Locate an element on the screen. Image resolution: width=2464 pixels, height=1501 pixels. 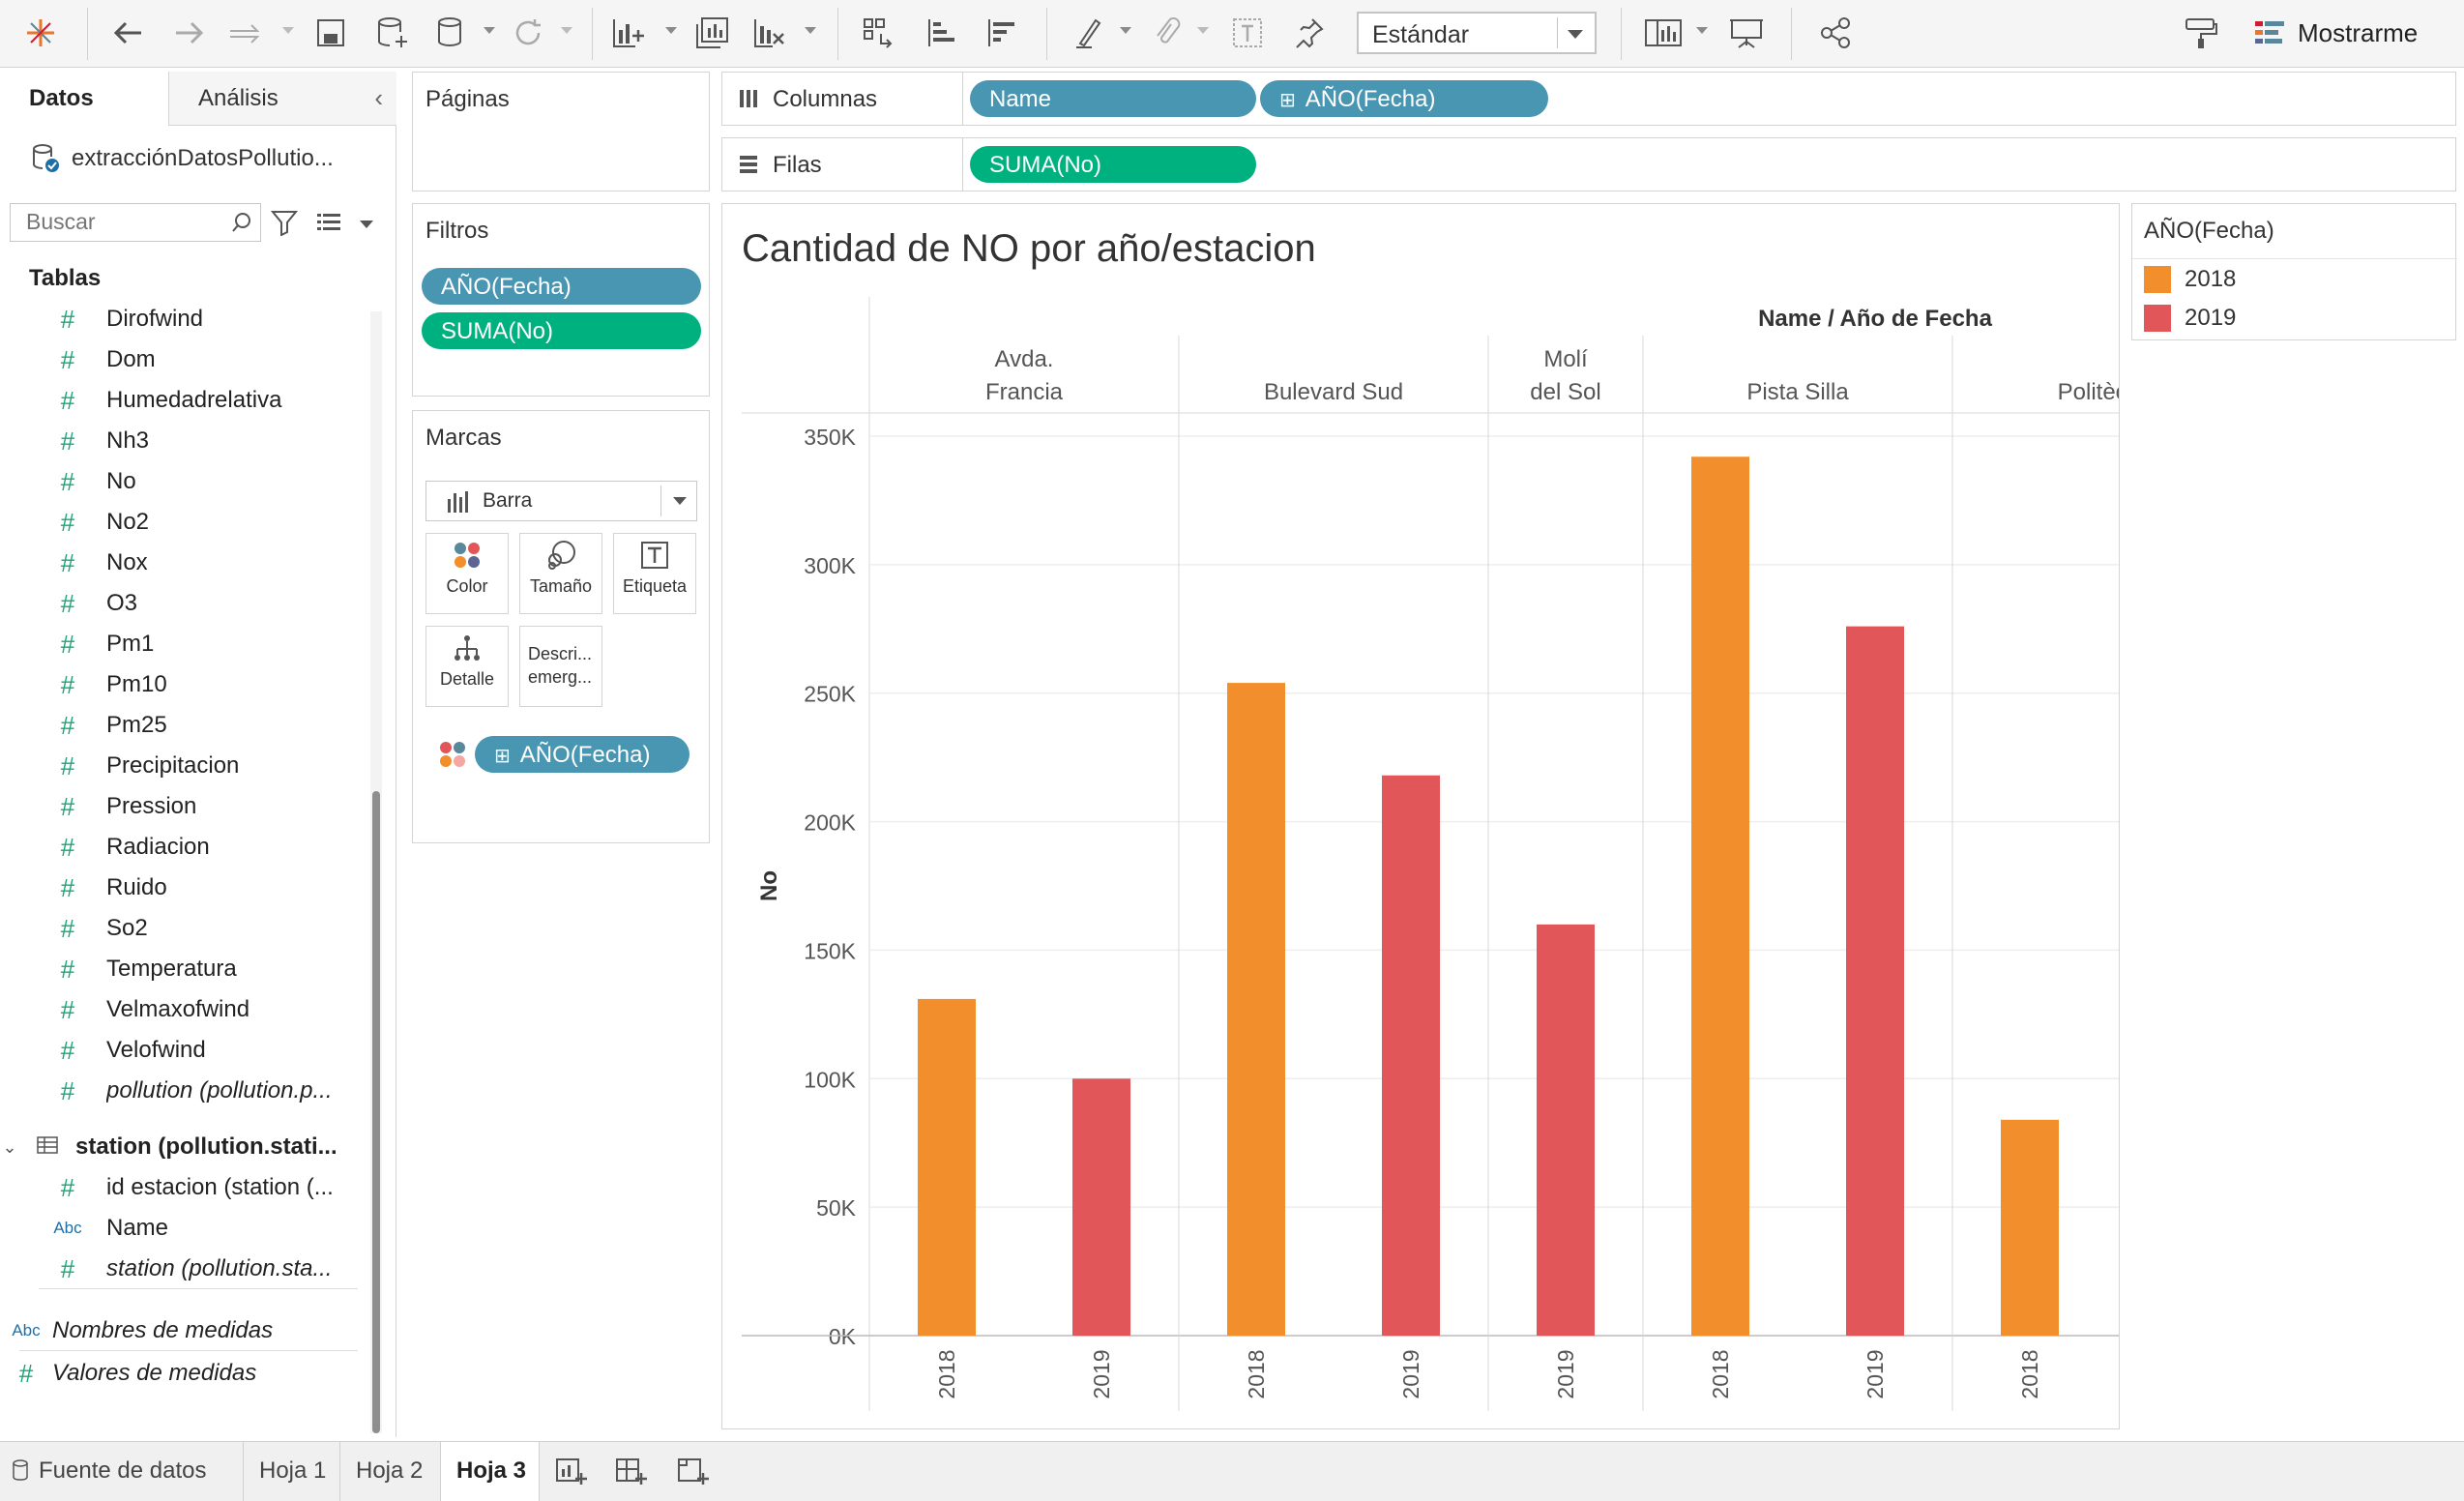
new-worksheet-tab-icon is located at coordinates (572, 1474).